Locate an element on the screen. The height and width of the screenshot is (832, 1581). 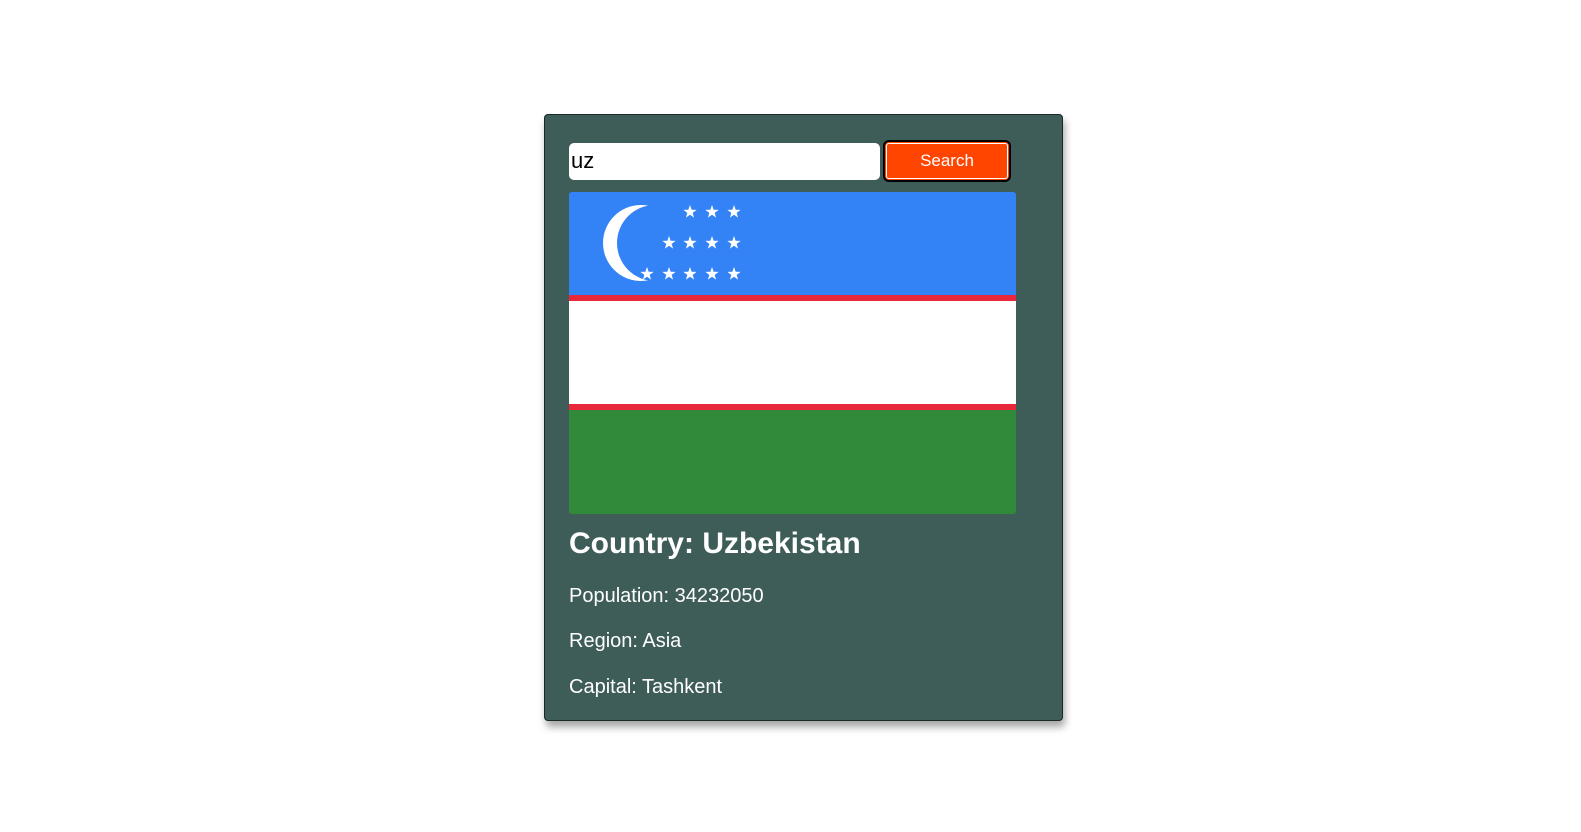
country-flag-image is located at coordinates (792, 353).